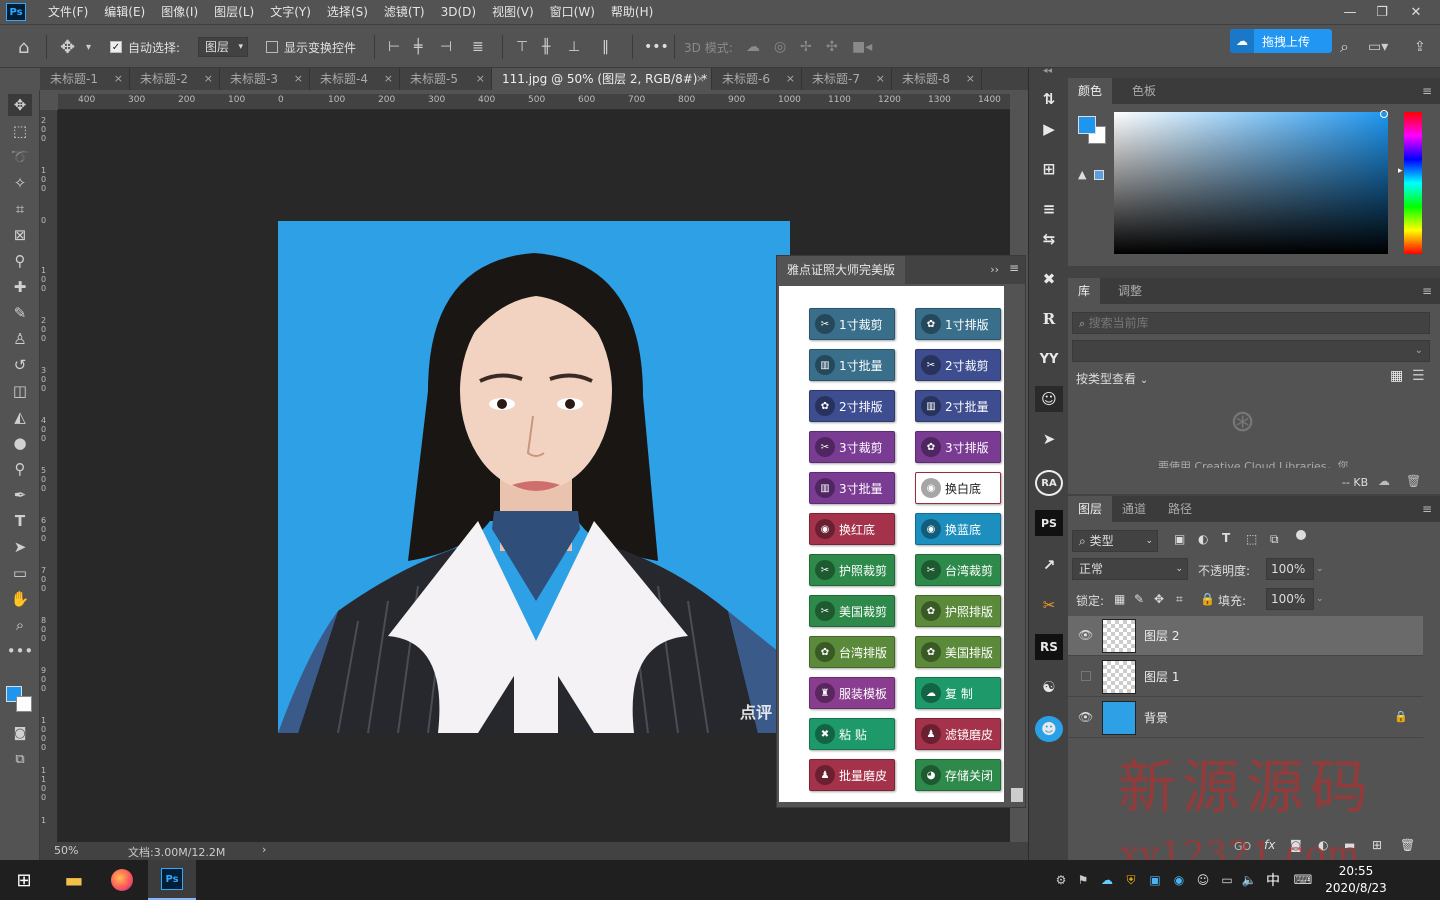  Describe the element at coordinates (656, 47) in the screenshot. I see `more-options-button: •••` at that location.